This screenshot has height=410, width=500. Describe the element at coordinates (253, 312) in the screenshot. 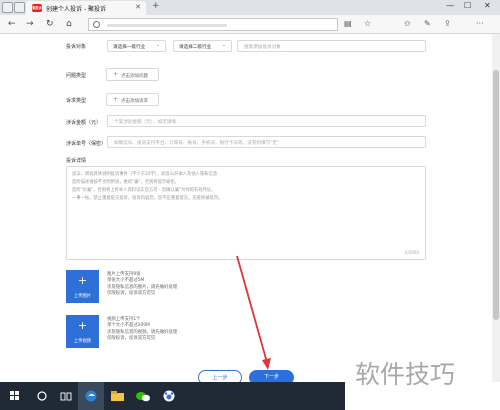

I see `annotation-arrow` at that location.